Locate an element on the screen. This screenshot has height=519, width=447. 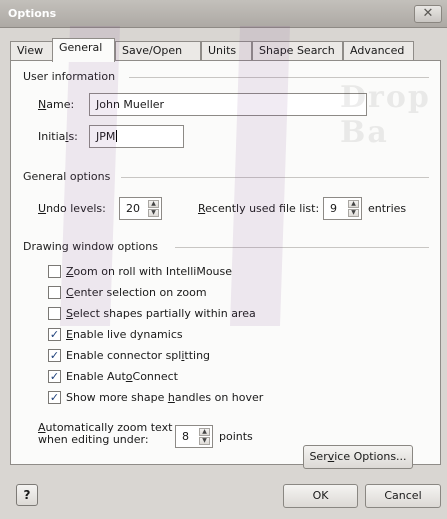
entries-label: entries is located at coordinates (387, 208).